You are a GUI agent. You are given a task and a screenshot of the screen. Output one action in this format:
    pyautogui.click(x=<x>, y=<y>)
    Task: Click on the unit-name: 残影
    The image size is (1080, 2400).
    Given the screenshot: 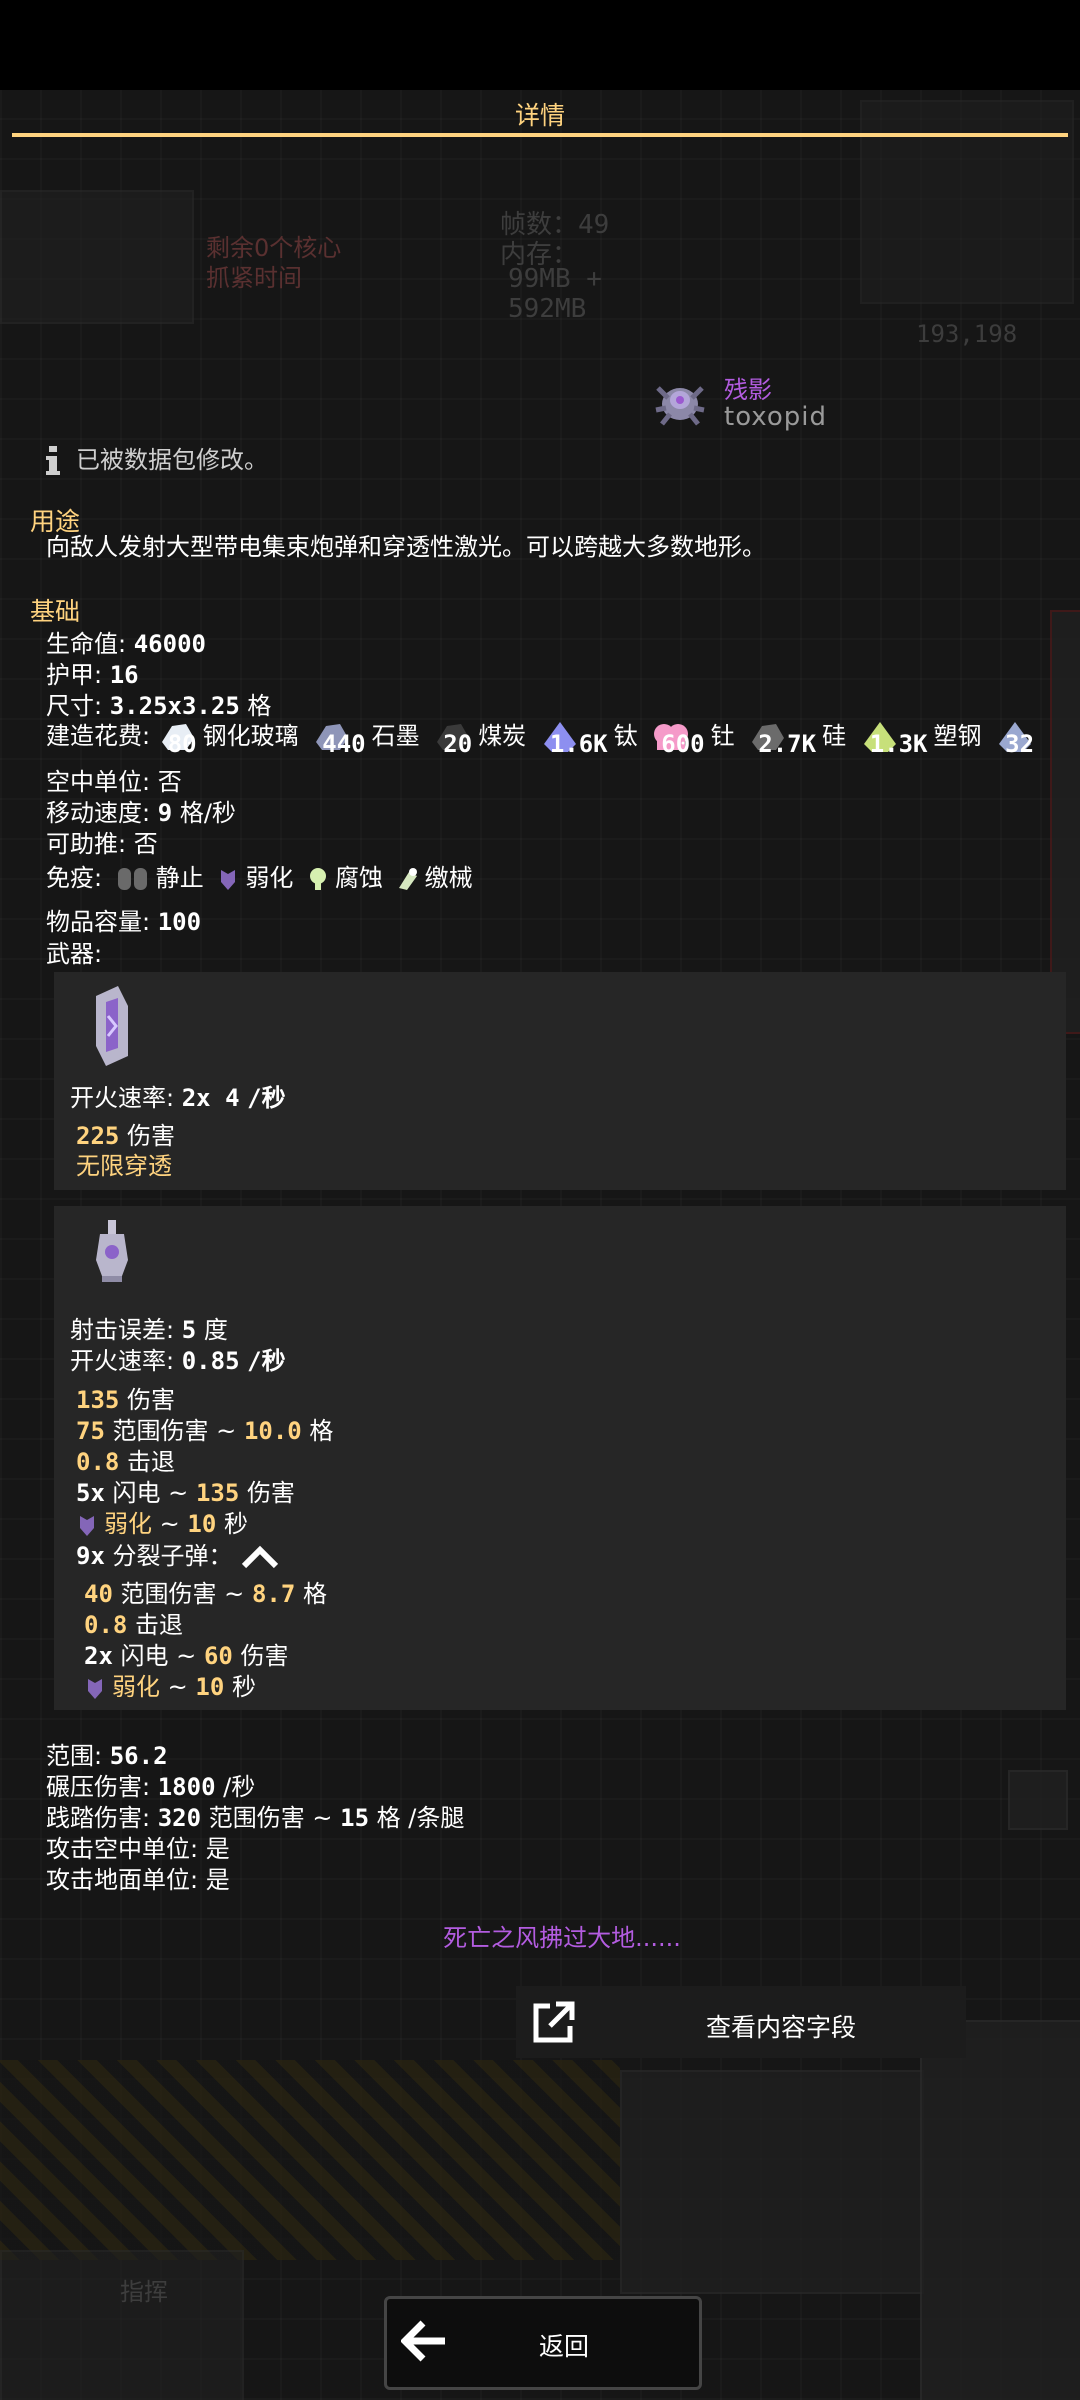 What is the action you would take?
    pyautogui.click(x=748, y=390)
    